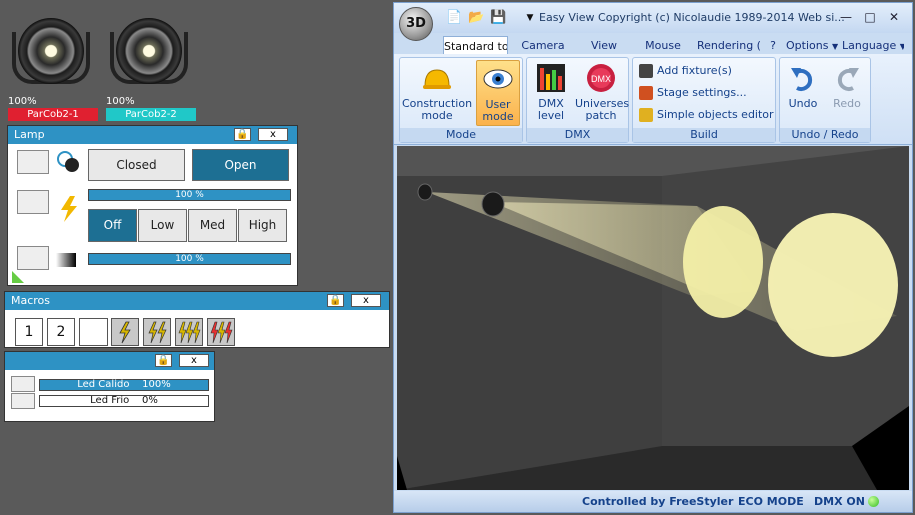 This screenshot has width=915, height=515. I want to click on lamp-panel-title: Lamp, so click(29, 134).